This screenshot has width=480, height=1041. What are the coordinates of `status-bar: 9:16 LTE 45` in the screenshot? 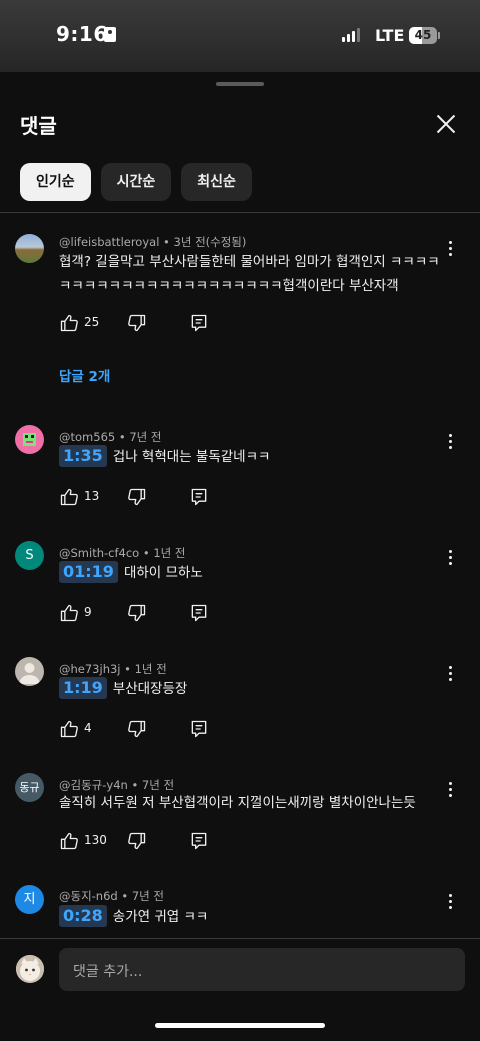 It's located at (240, 36).